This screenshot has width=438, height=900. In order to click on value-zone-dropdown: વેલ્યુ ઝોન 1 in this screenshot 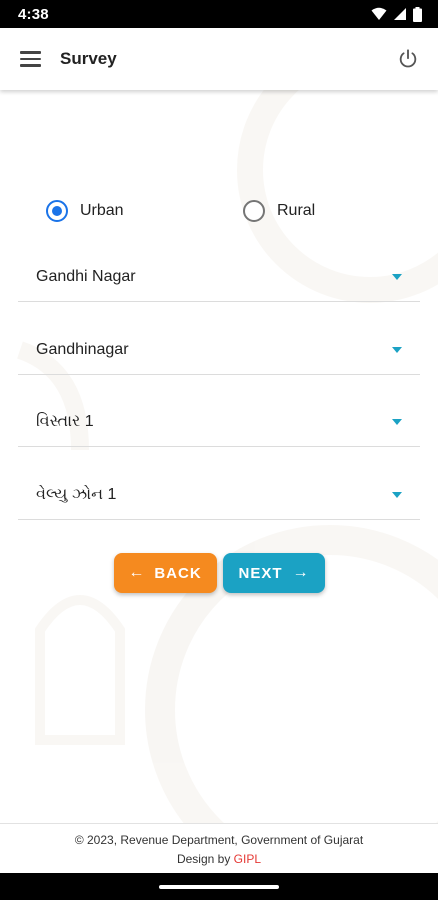, I will do `click(219, 495)`.